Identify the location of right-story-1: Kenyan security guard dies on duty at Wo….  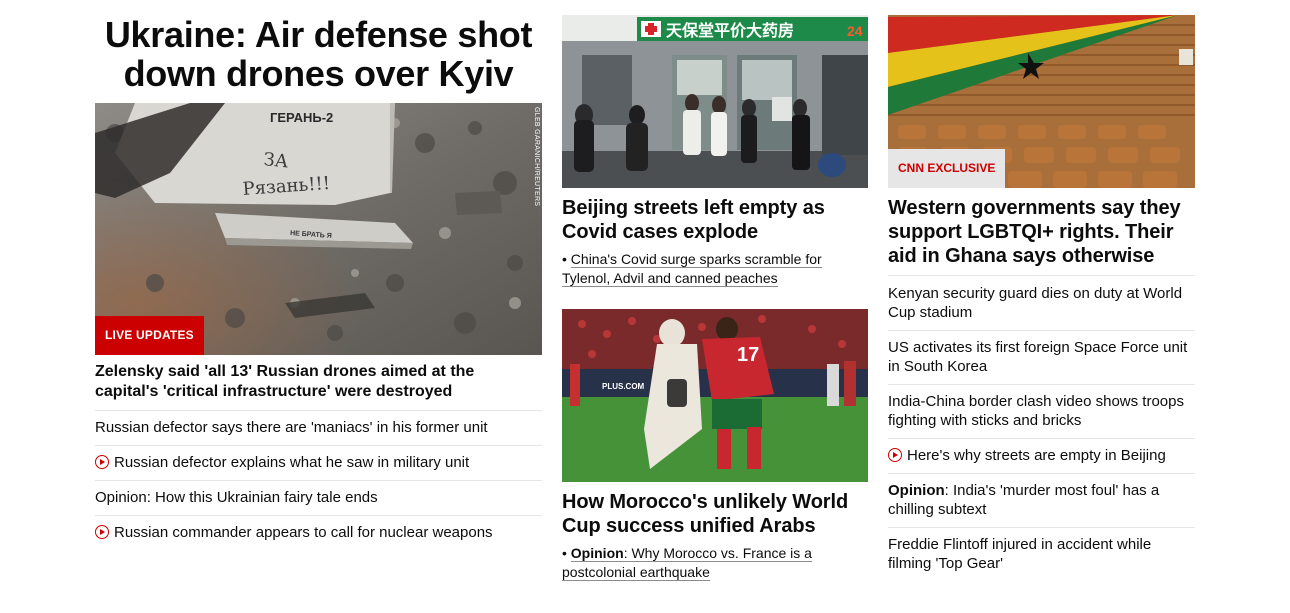
(1041, 303).